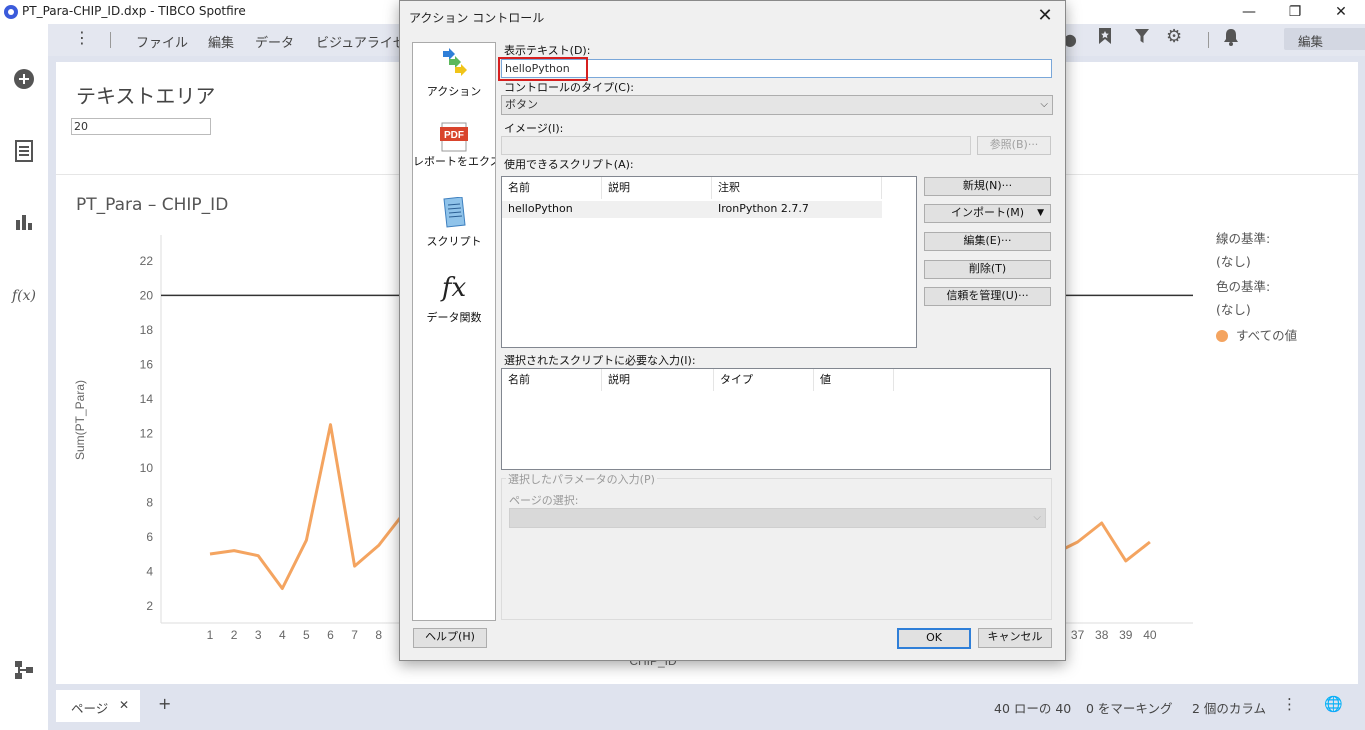 The image size is (1365, 730). What do you see at coordinates (24, 152) in the screenshot?
I see `data-table-icon` at bounding box center [24, 152].